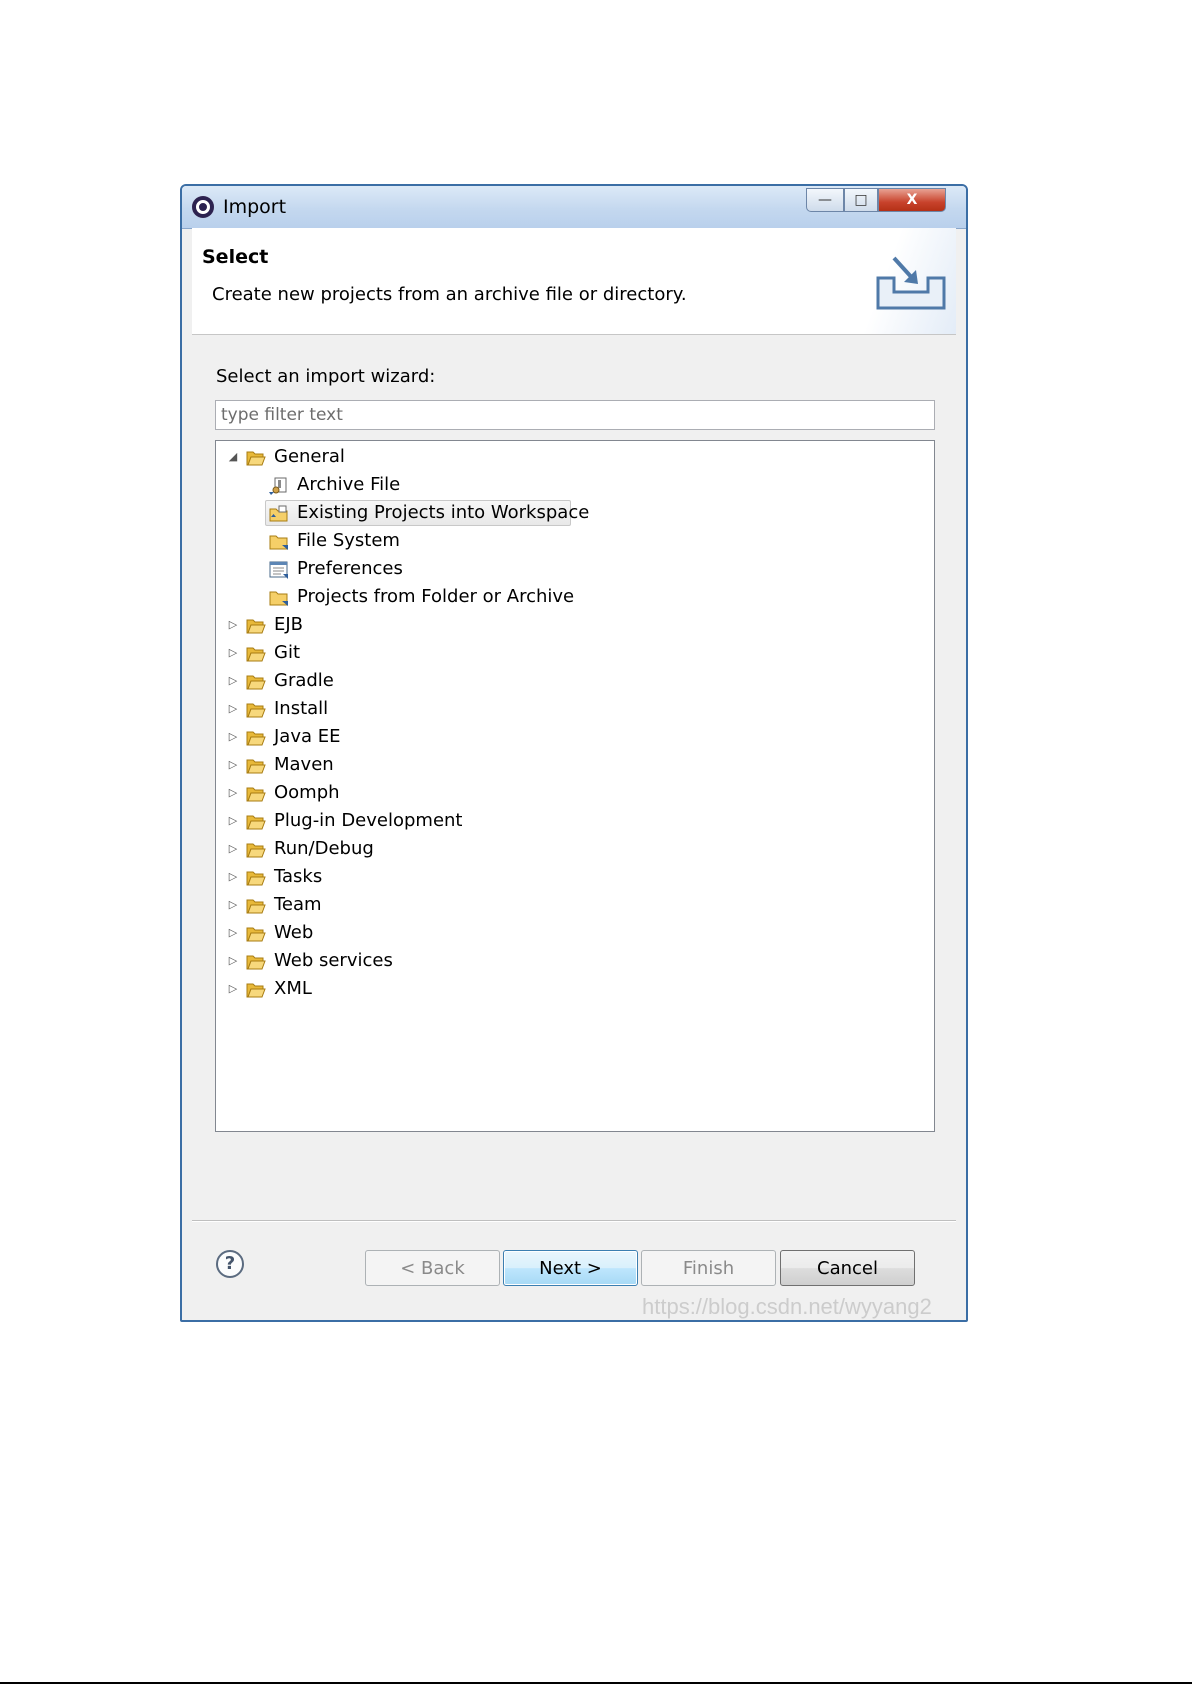 The height and width of the screenshot is (1685, 1192). Describe the element at coordinates (825, 200) in the screenshot. I see `minimize-button: —` at that location.